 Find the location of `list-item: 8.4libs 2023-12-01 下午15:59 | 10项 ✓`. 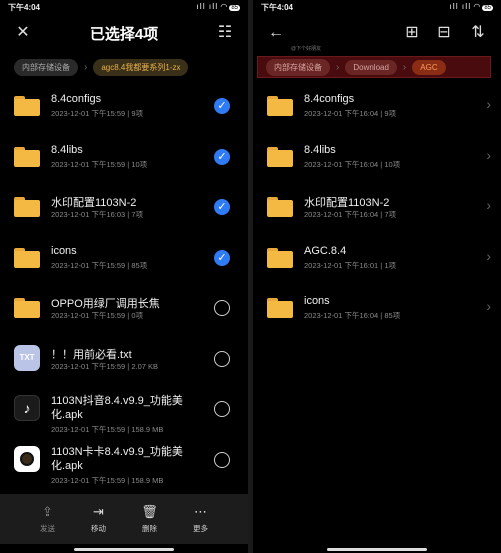

list-item: 8.4libs 2023-12-01 下午15:59 | 10项 ✓ is located at coordinates (124, 158).